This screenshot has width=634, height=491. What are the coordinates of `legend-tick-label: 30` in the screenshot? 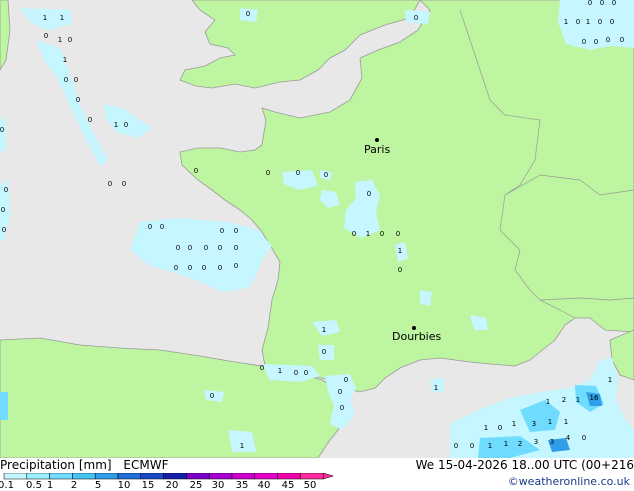 It's located at (218, 485).